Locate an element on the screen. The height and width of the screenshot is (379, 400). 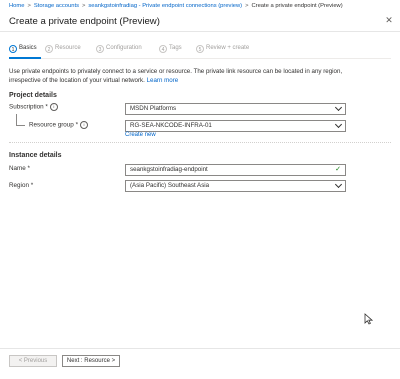
step-label: Tags is located at coordinates (175, 48).